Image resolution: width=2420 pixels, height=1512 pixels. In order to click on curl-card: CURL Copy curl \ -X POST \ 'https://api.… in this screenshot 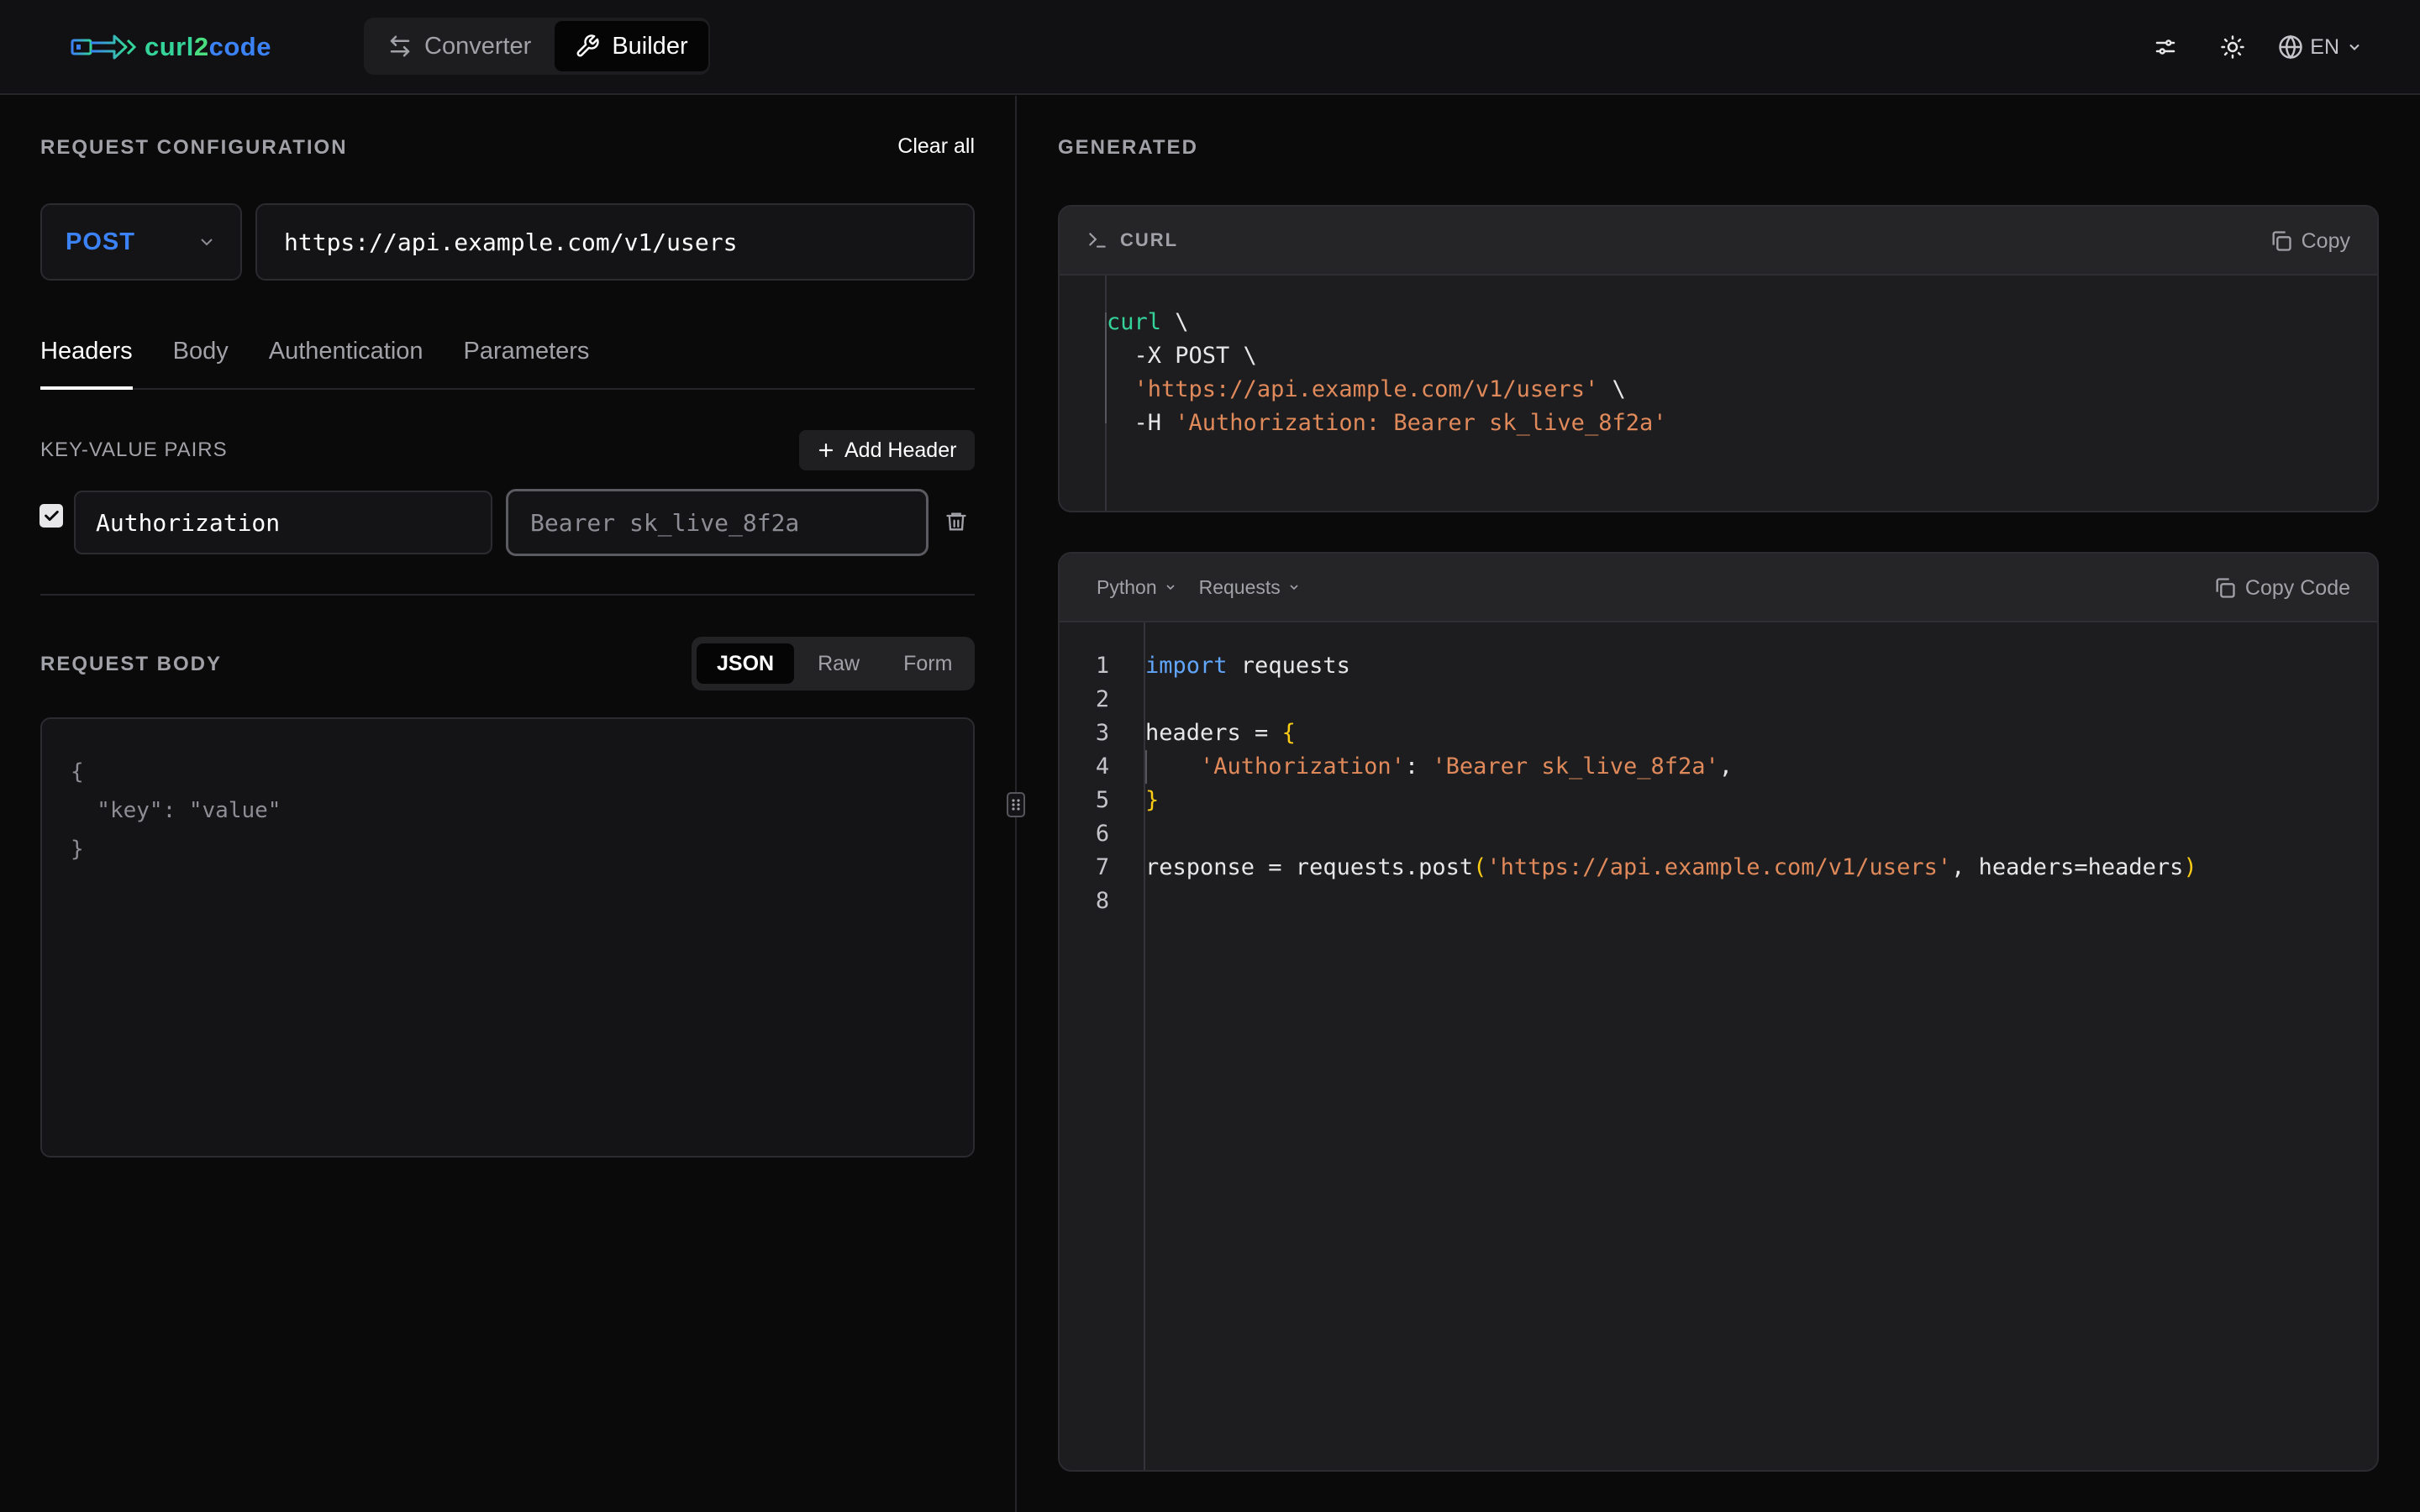, I will do `click(1718, 358)`.